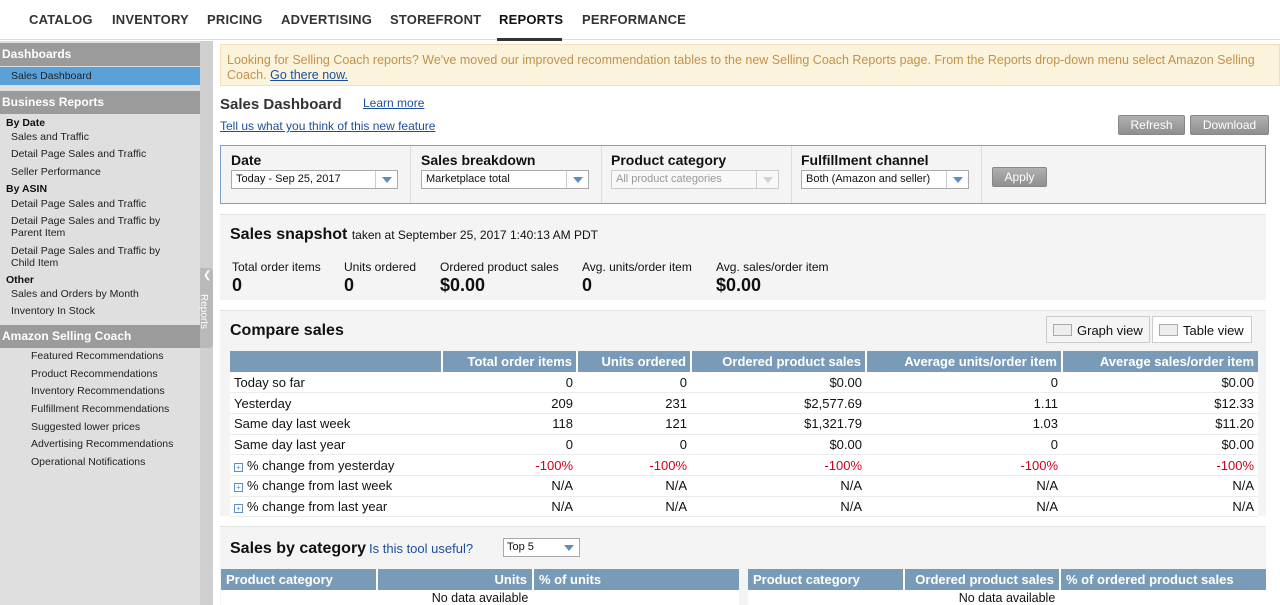 The height and width of the screenshot is (605, 1280). Describe the element at coordinates (56, 172) in the screenshot. I see `sidebar-item-seller-performance: Seller Performance` at that location.